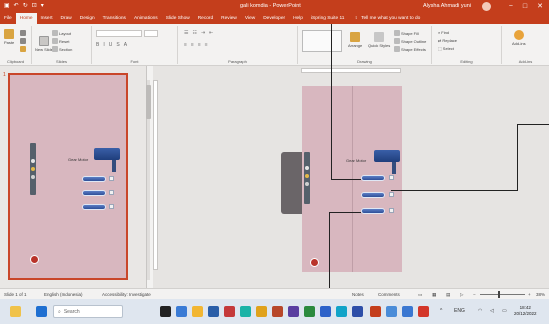 Image resolution: width=549 pixels, height=324 pixels. Describe the element at coordinates (212, 33) in the screenshot. I see `outdent-icon: ⇤` at that location.